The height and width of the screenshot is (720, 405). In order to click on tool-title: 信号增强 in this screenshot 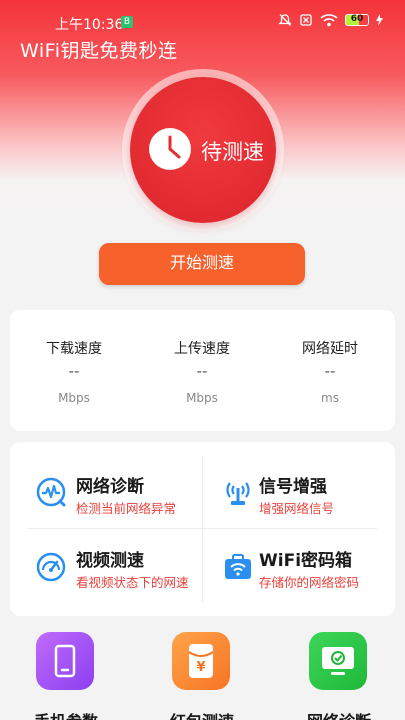, I will do `click(293, 487)`.